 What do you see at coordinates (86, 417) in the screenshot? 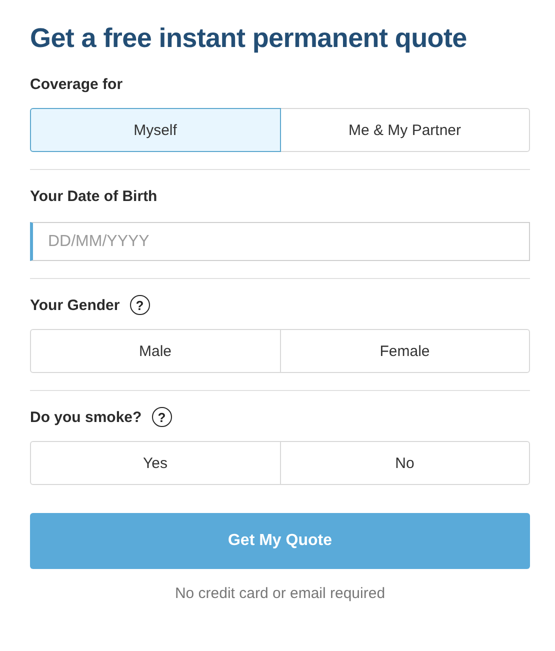
I see `field-label: Do you smoke?` at bounding box center [86, 417].